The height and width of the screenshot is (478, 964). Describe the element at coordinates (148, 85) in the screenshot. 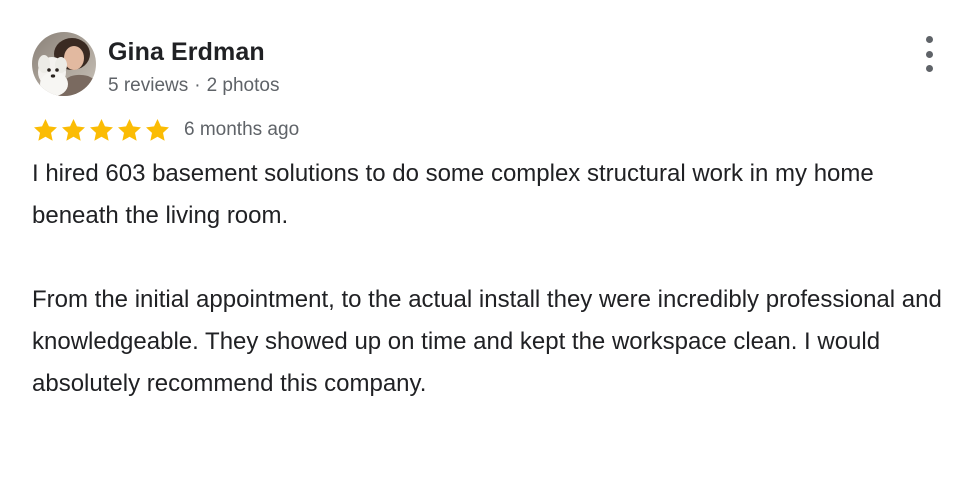

I see `reviews-count: 5 reviews` at that location.